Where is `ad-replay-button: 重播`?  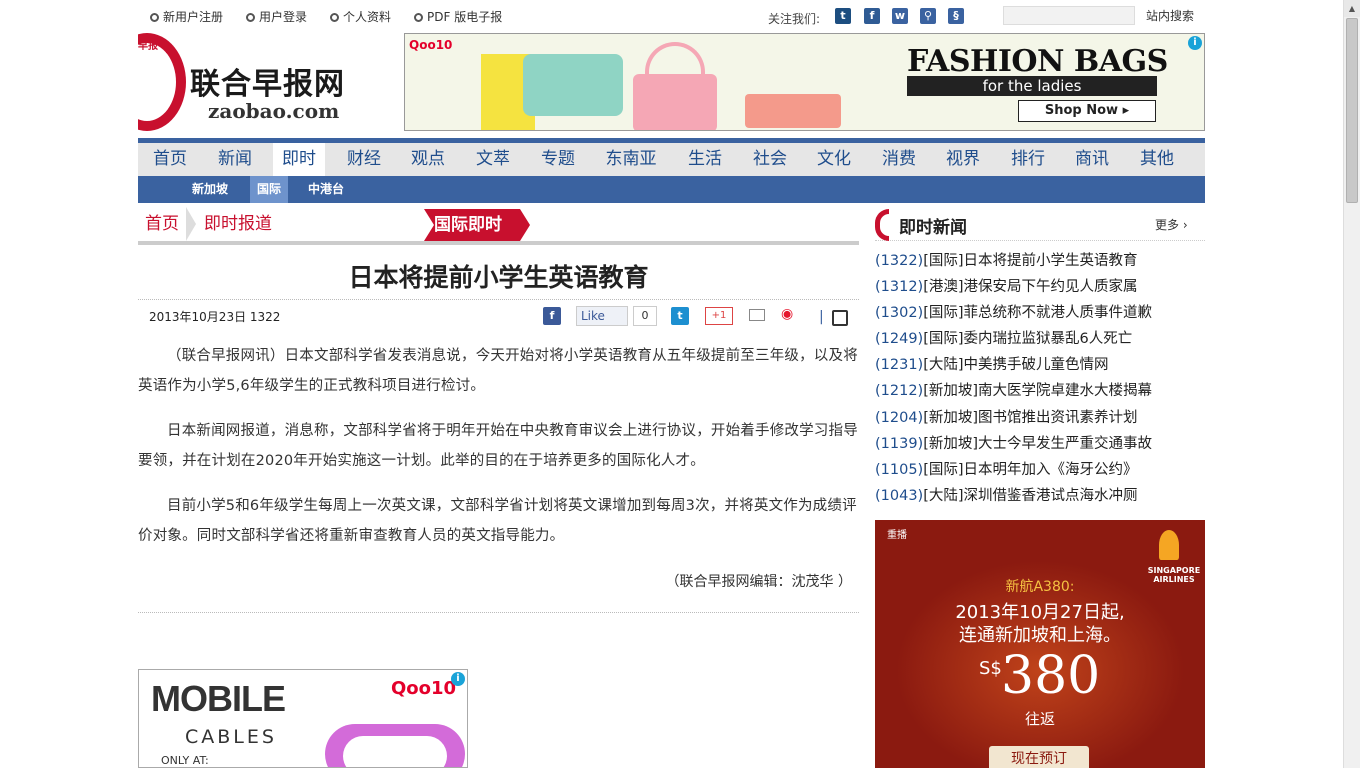 ad-replay-button: 重播 is located at coordinates (897, 533).